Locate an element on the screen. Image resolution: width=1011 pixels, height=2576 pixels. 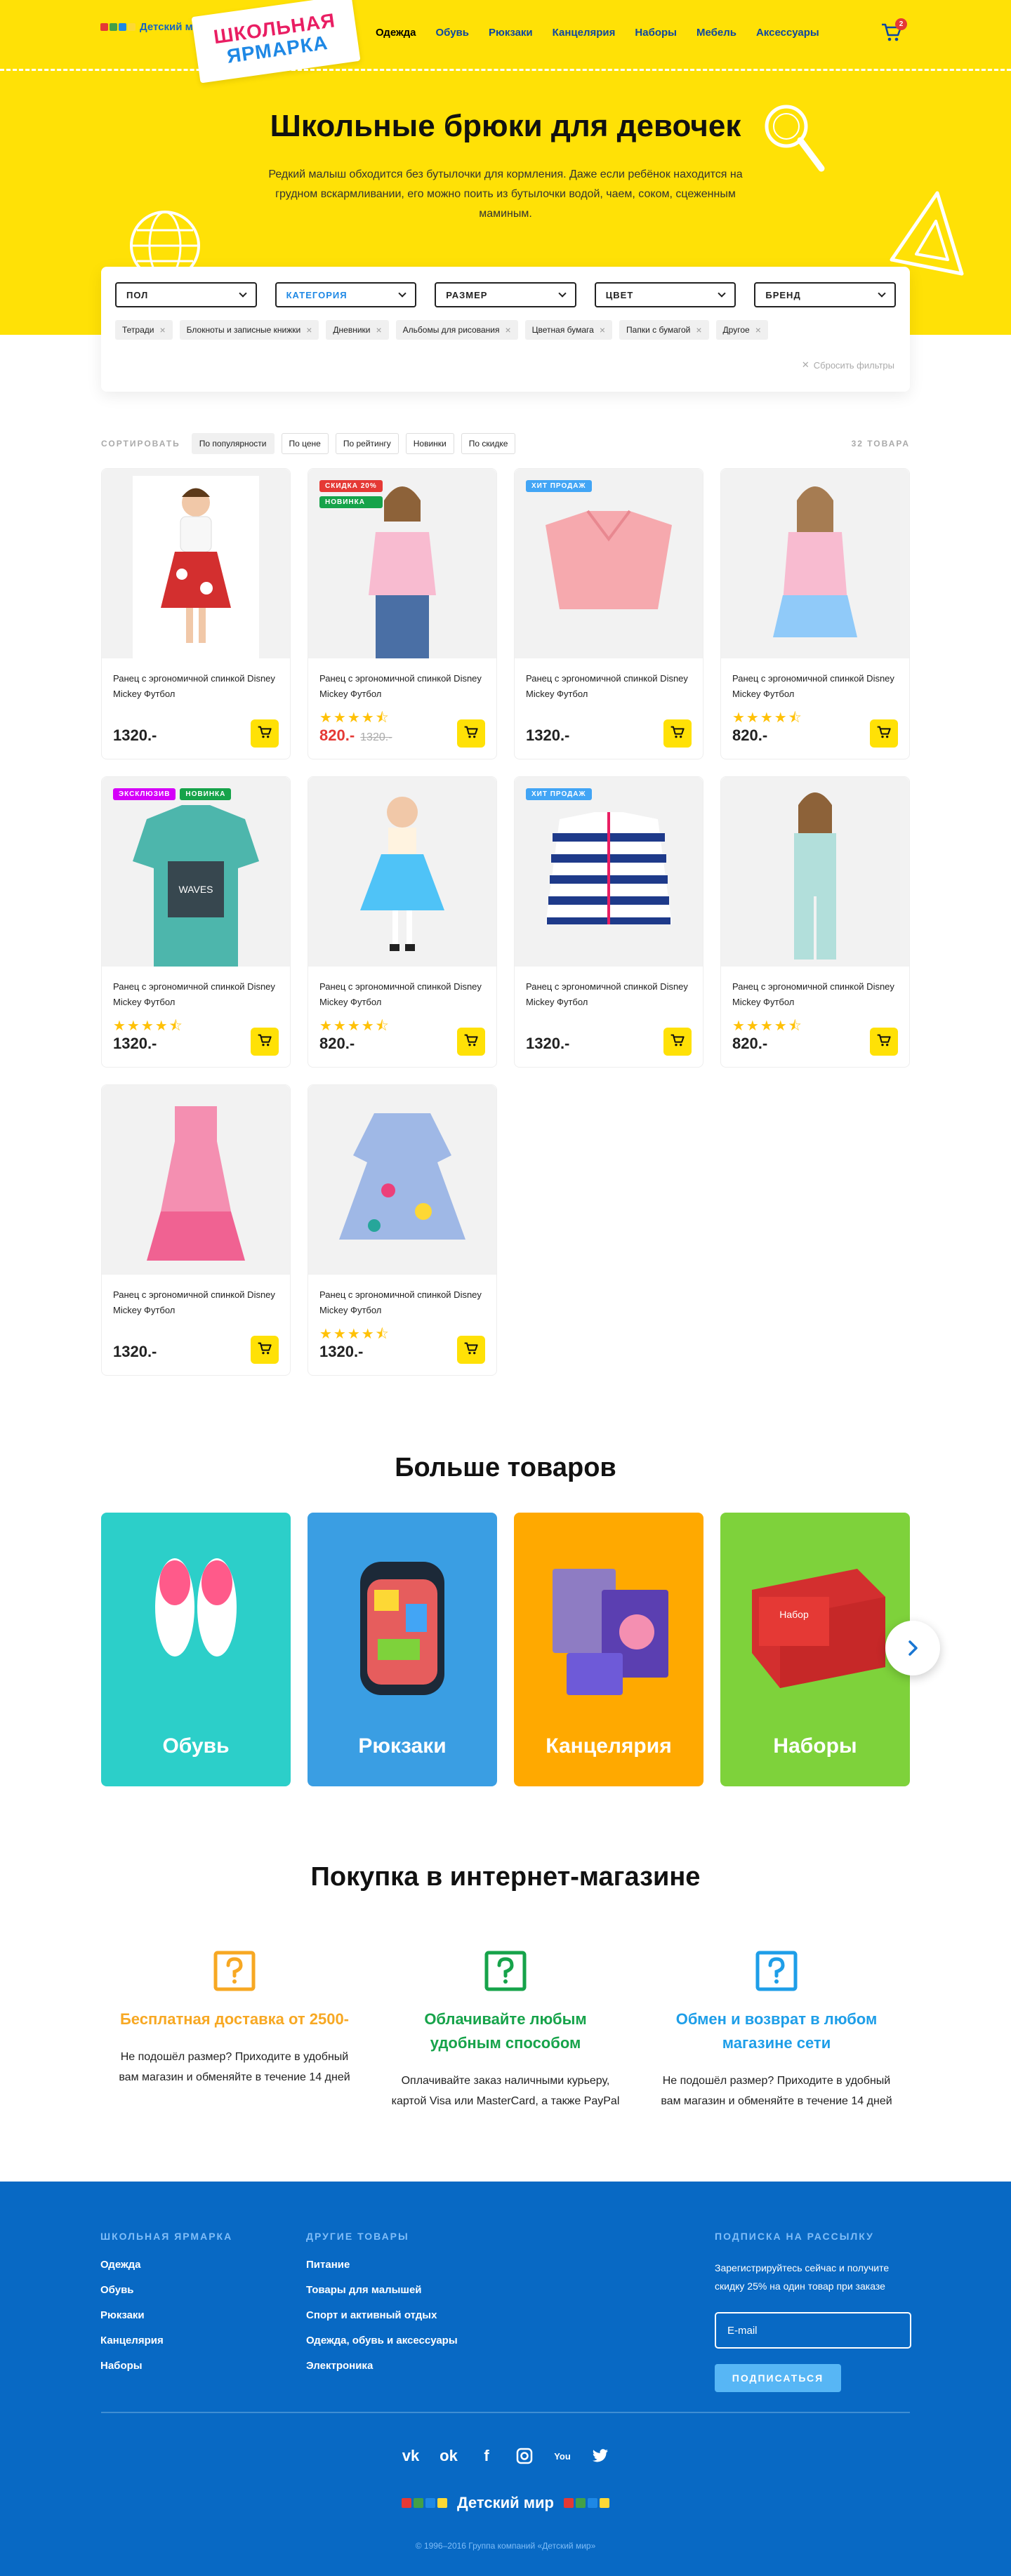
facebook-icon: f is located at coordinates (486, 2456).